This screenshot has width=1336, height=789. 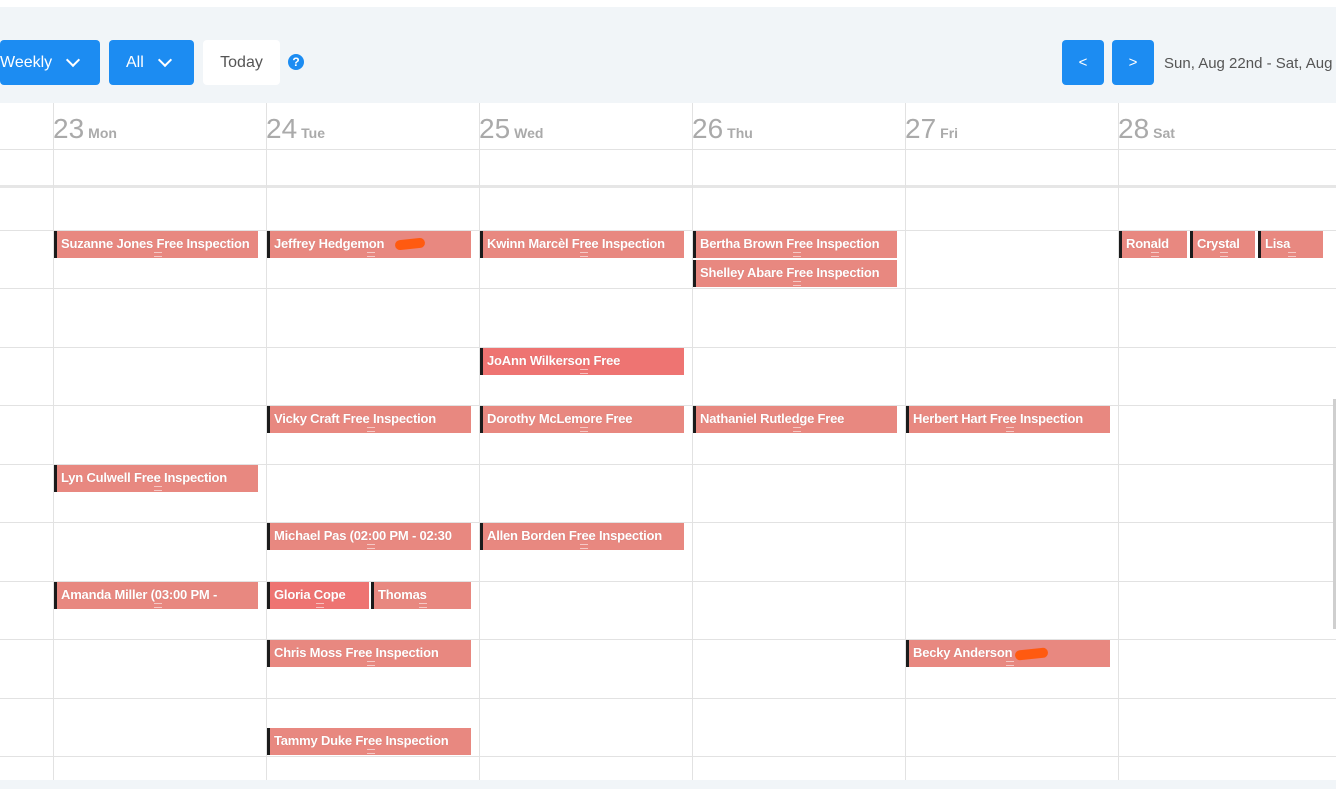 I want to click on today-button-label: Today, so click(x=241, y=62).